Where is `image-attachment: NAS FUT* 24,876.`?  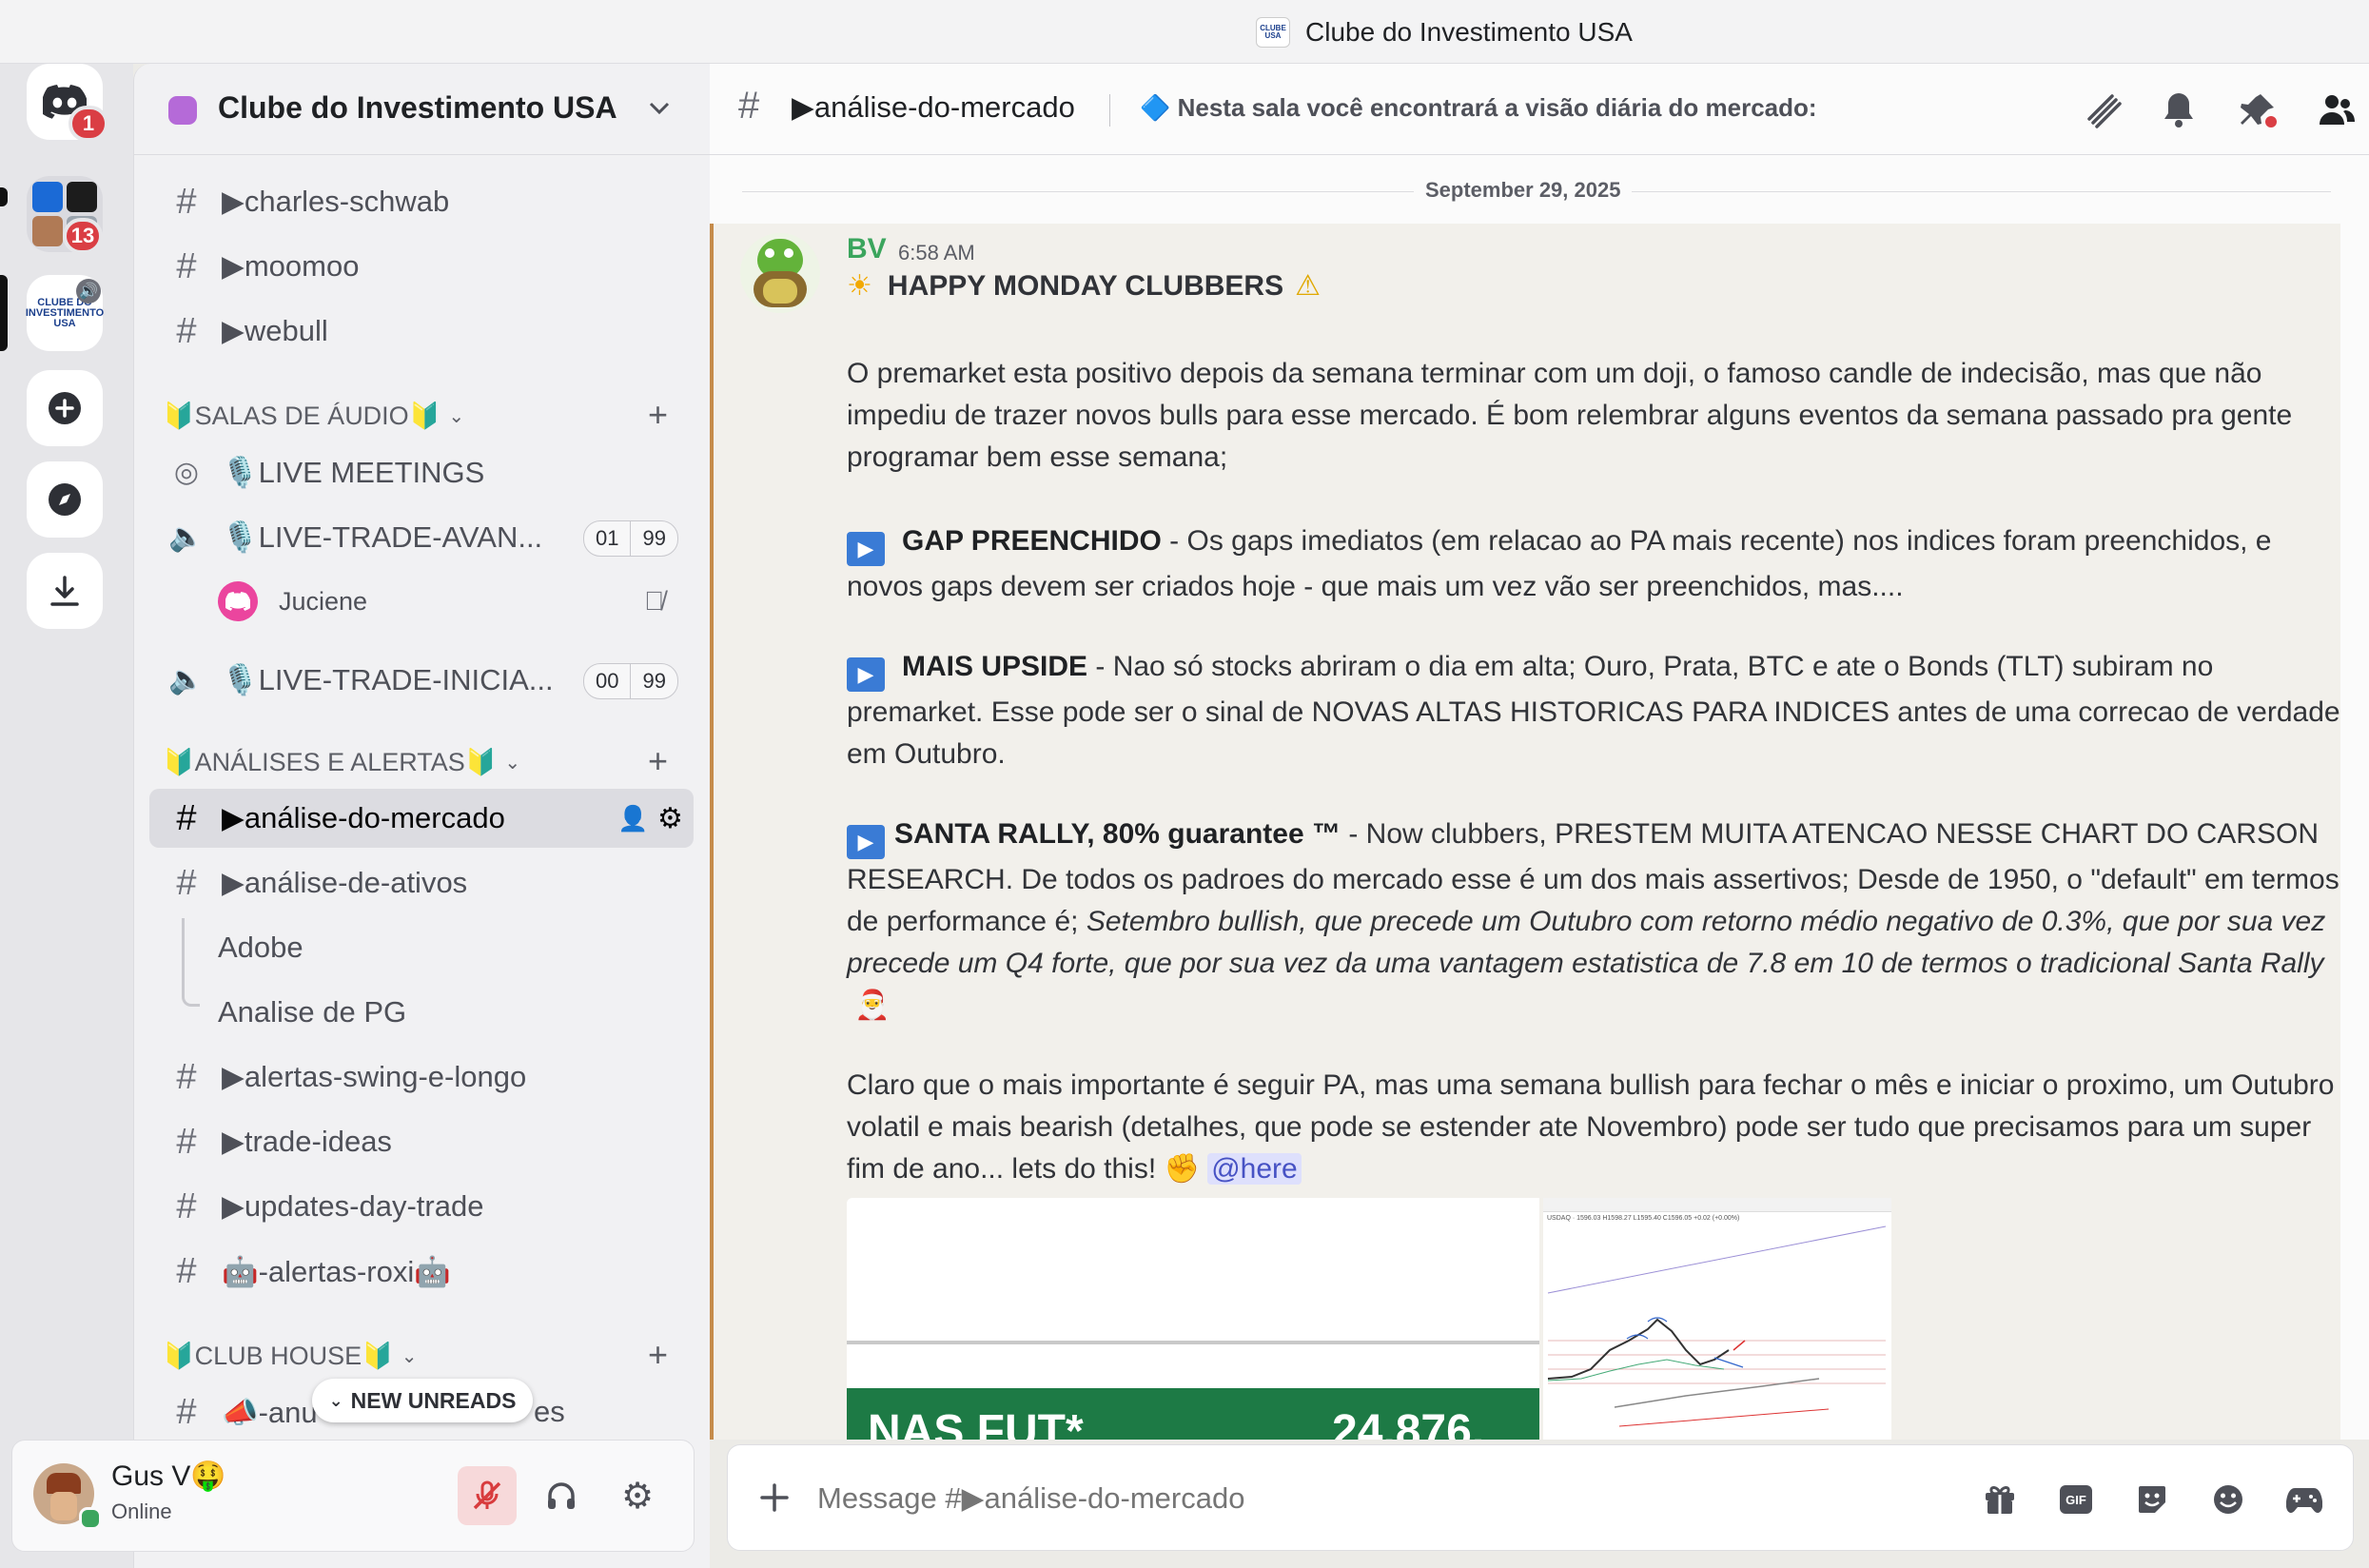 image-attachment: NAS FUT* 24,876. is located at coordinates (1193, 1319).